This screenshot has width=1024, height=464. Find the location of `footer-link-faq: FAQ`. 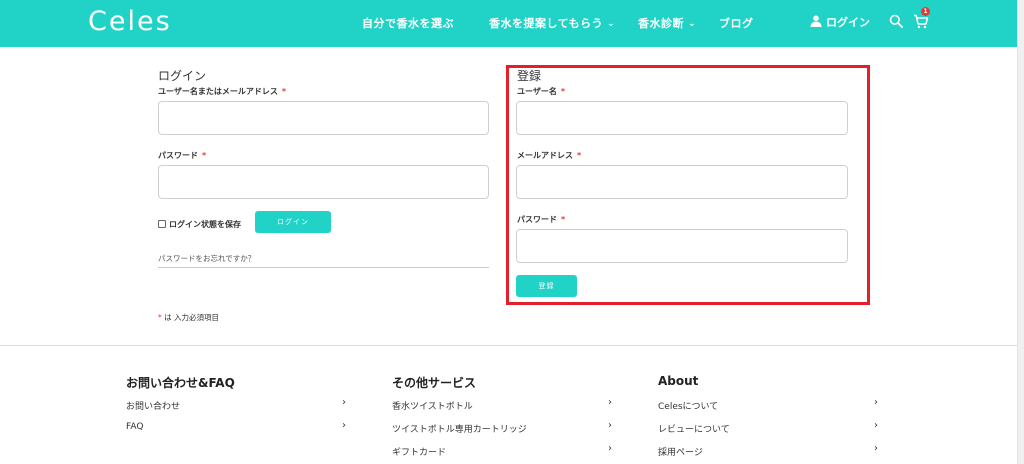

footer-link-faq: FAQ is located at coordinates (134, 427).